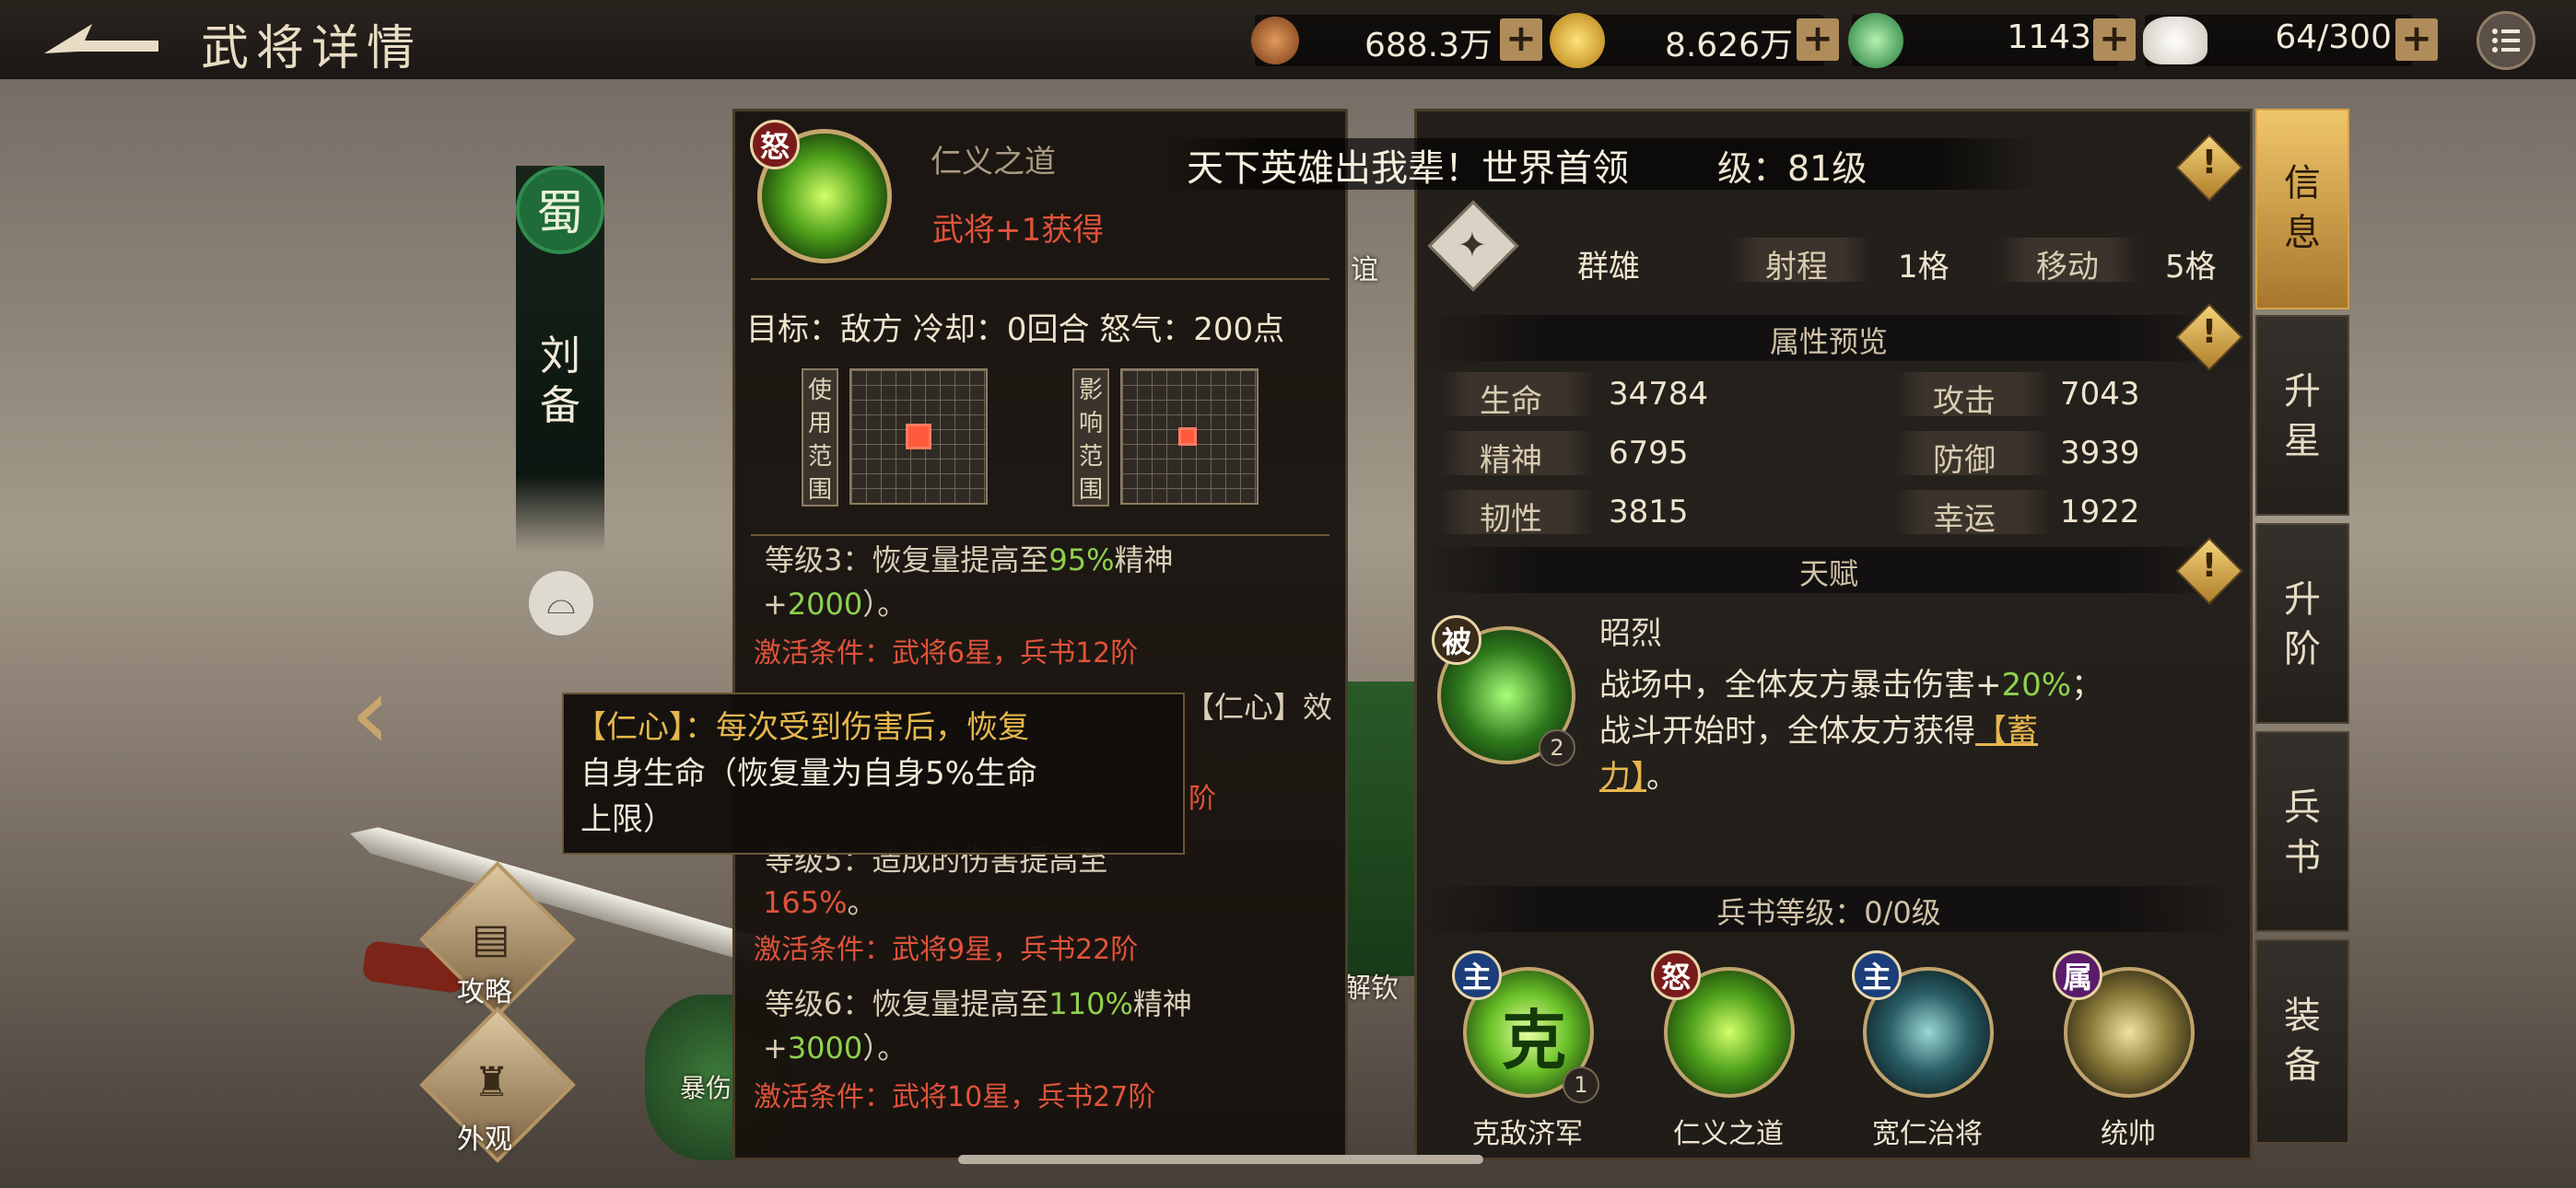 The width and height of the screenshot is (2576, 1188). Describe the element at coordinates (820, 437) in the screenshot. I see `use-range-label: 使用范围` at that location.